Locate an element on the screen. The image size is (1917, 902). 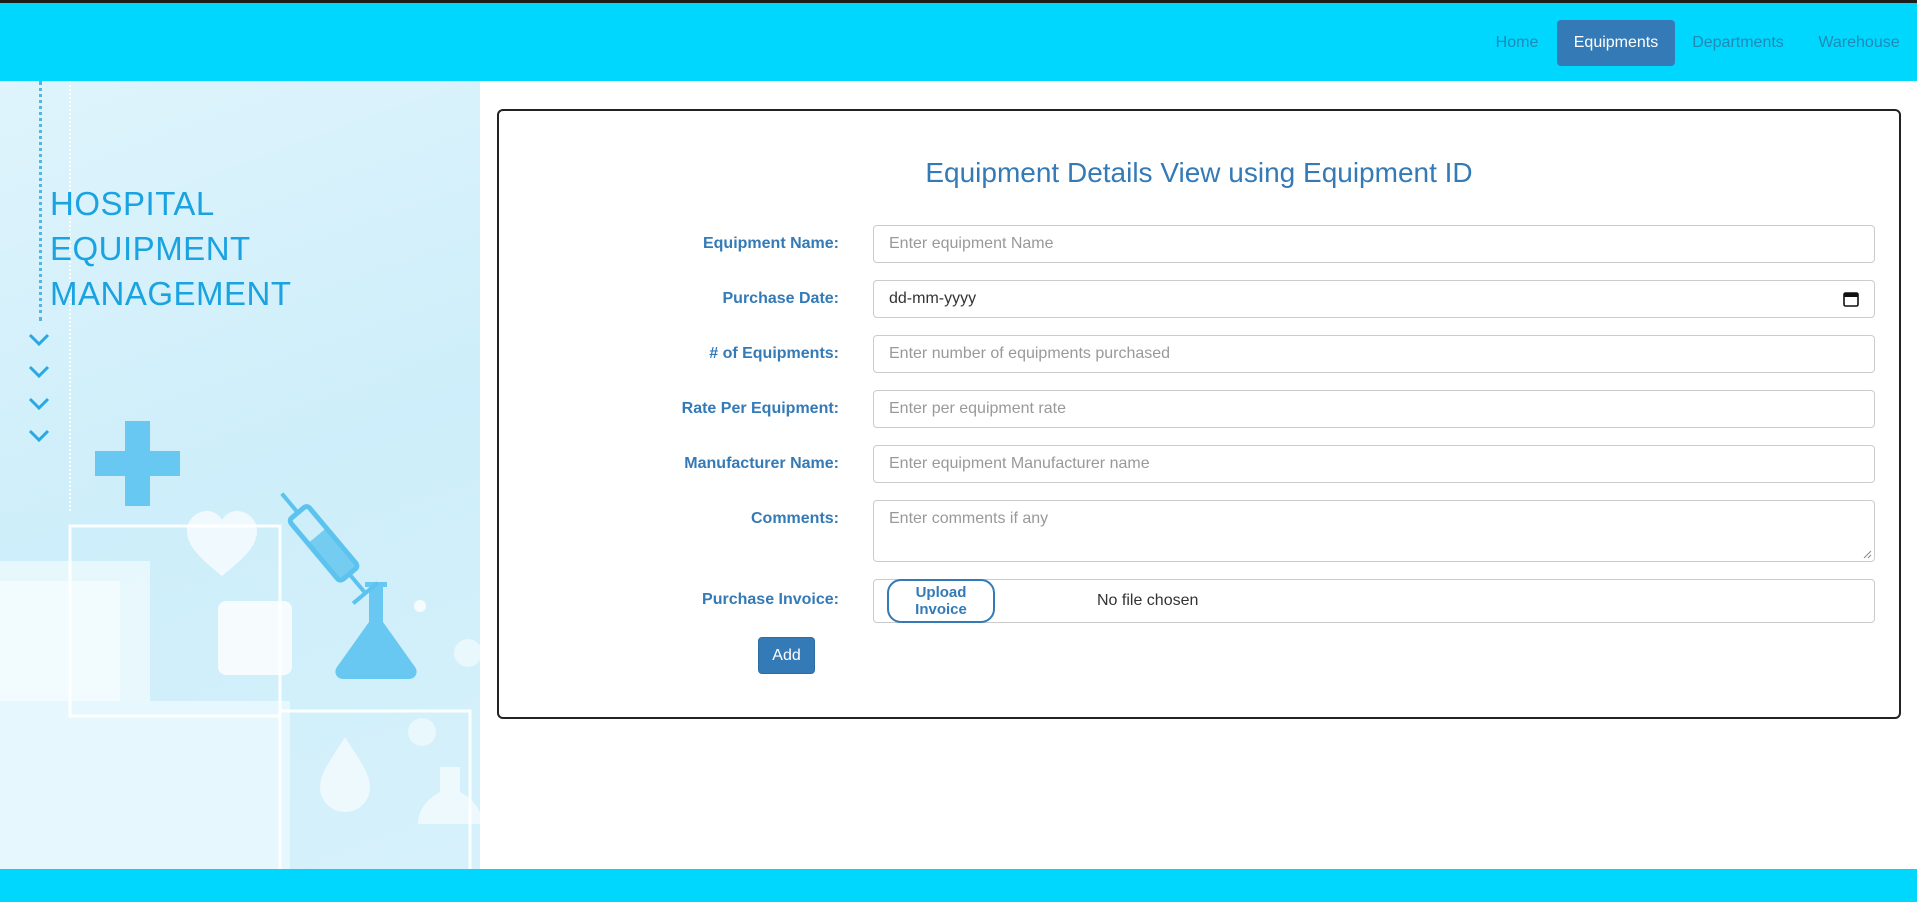
date-value: dd-mm-yyyy is located at coordinates (933, 298).